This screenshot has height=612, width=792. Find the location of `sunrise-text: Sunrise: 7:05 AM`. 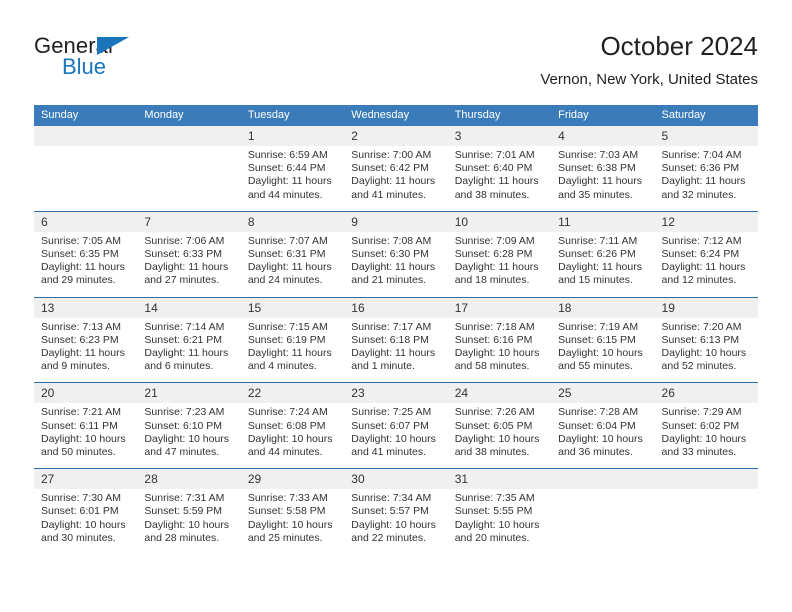

sunrise-text: Sunrise: 7:05 AM is located at coordinates (81, 240).